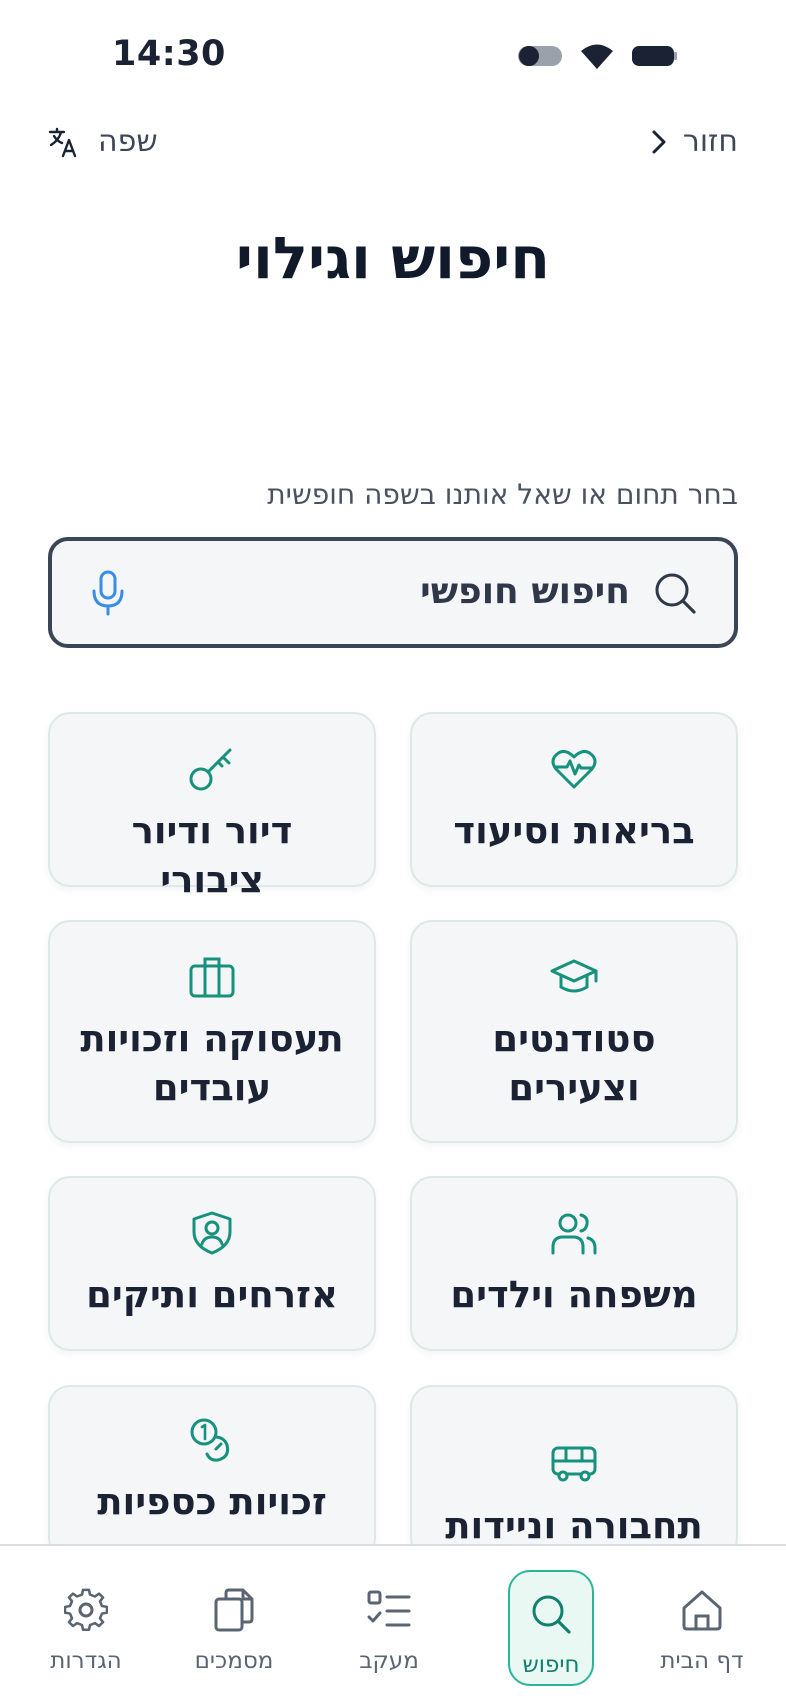  What do you see at coordinates (234, 1610) in the screenshot?
I see `documents-icon` at bounding box center [234, 1610].